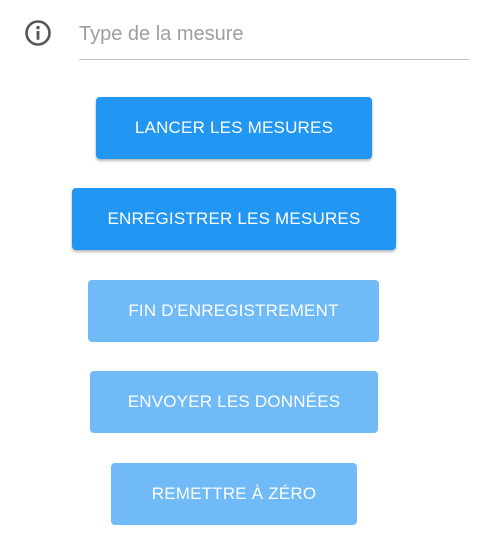  I want to click on record-measures-button: ENREGISTRER LES MESURES, so click(234, 219).